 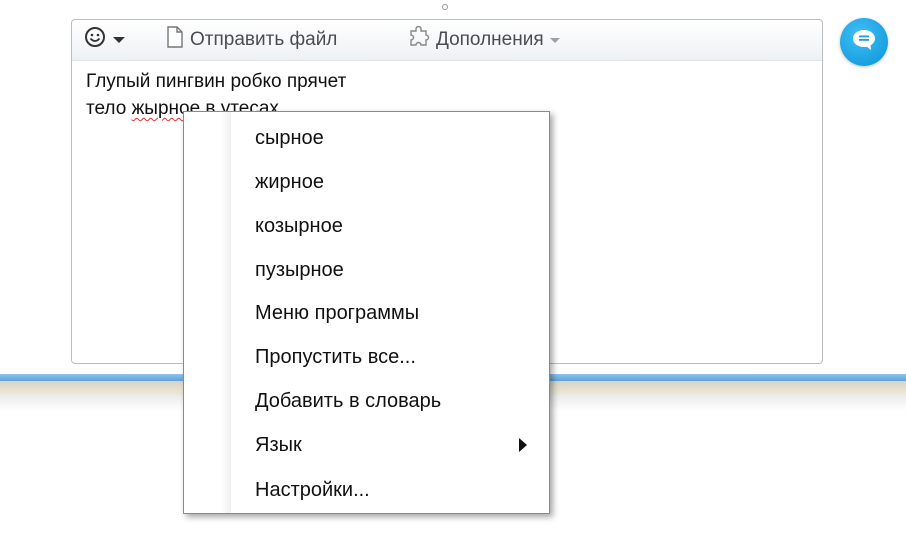 What do you see at coordinates (175, 40) in the screenshot?
I see `document-icon` at bounding box center [175, 40].